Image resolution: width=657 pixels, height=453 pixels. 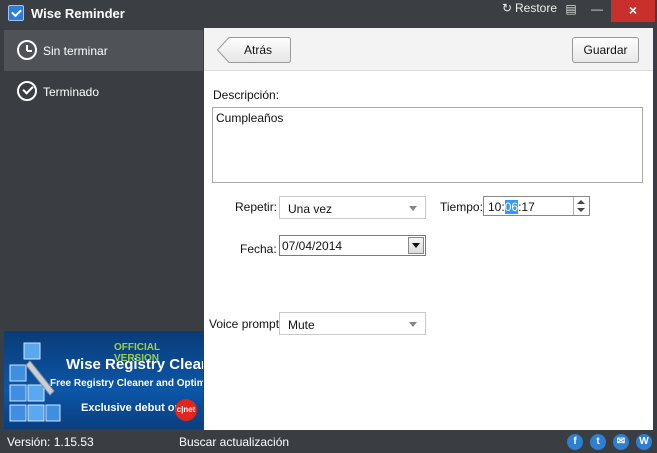 What do you see at coordinates (605, 50) in the screenshot?
I see `save-button: Guardar` at bounding box center [605, 50].